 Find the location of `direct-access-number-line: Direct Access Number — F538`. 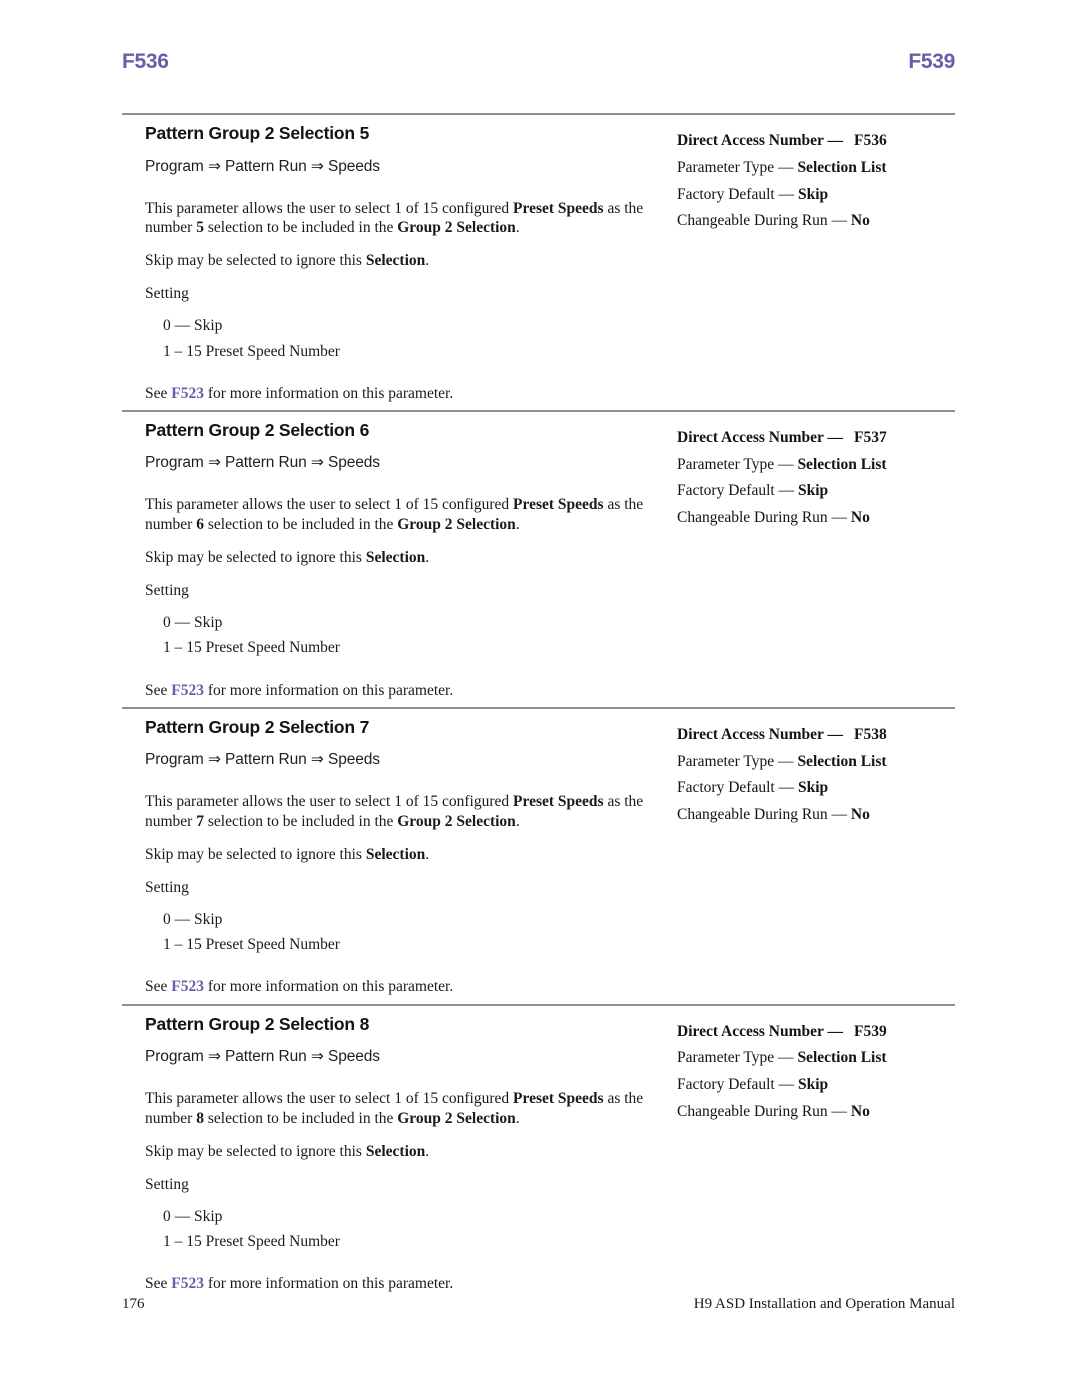

direct-access-number-line: Direct Access Number — F538 is located at coordinates (782, 734).